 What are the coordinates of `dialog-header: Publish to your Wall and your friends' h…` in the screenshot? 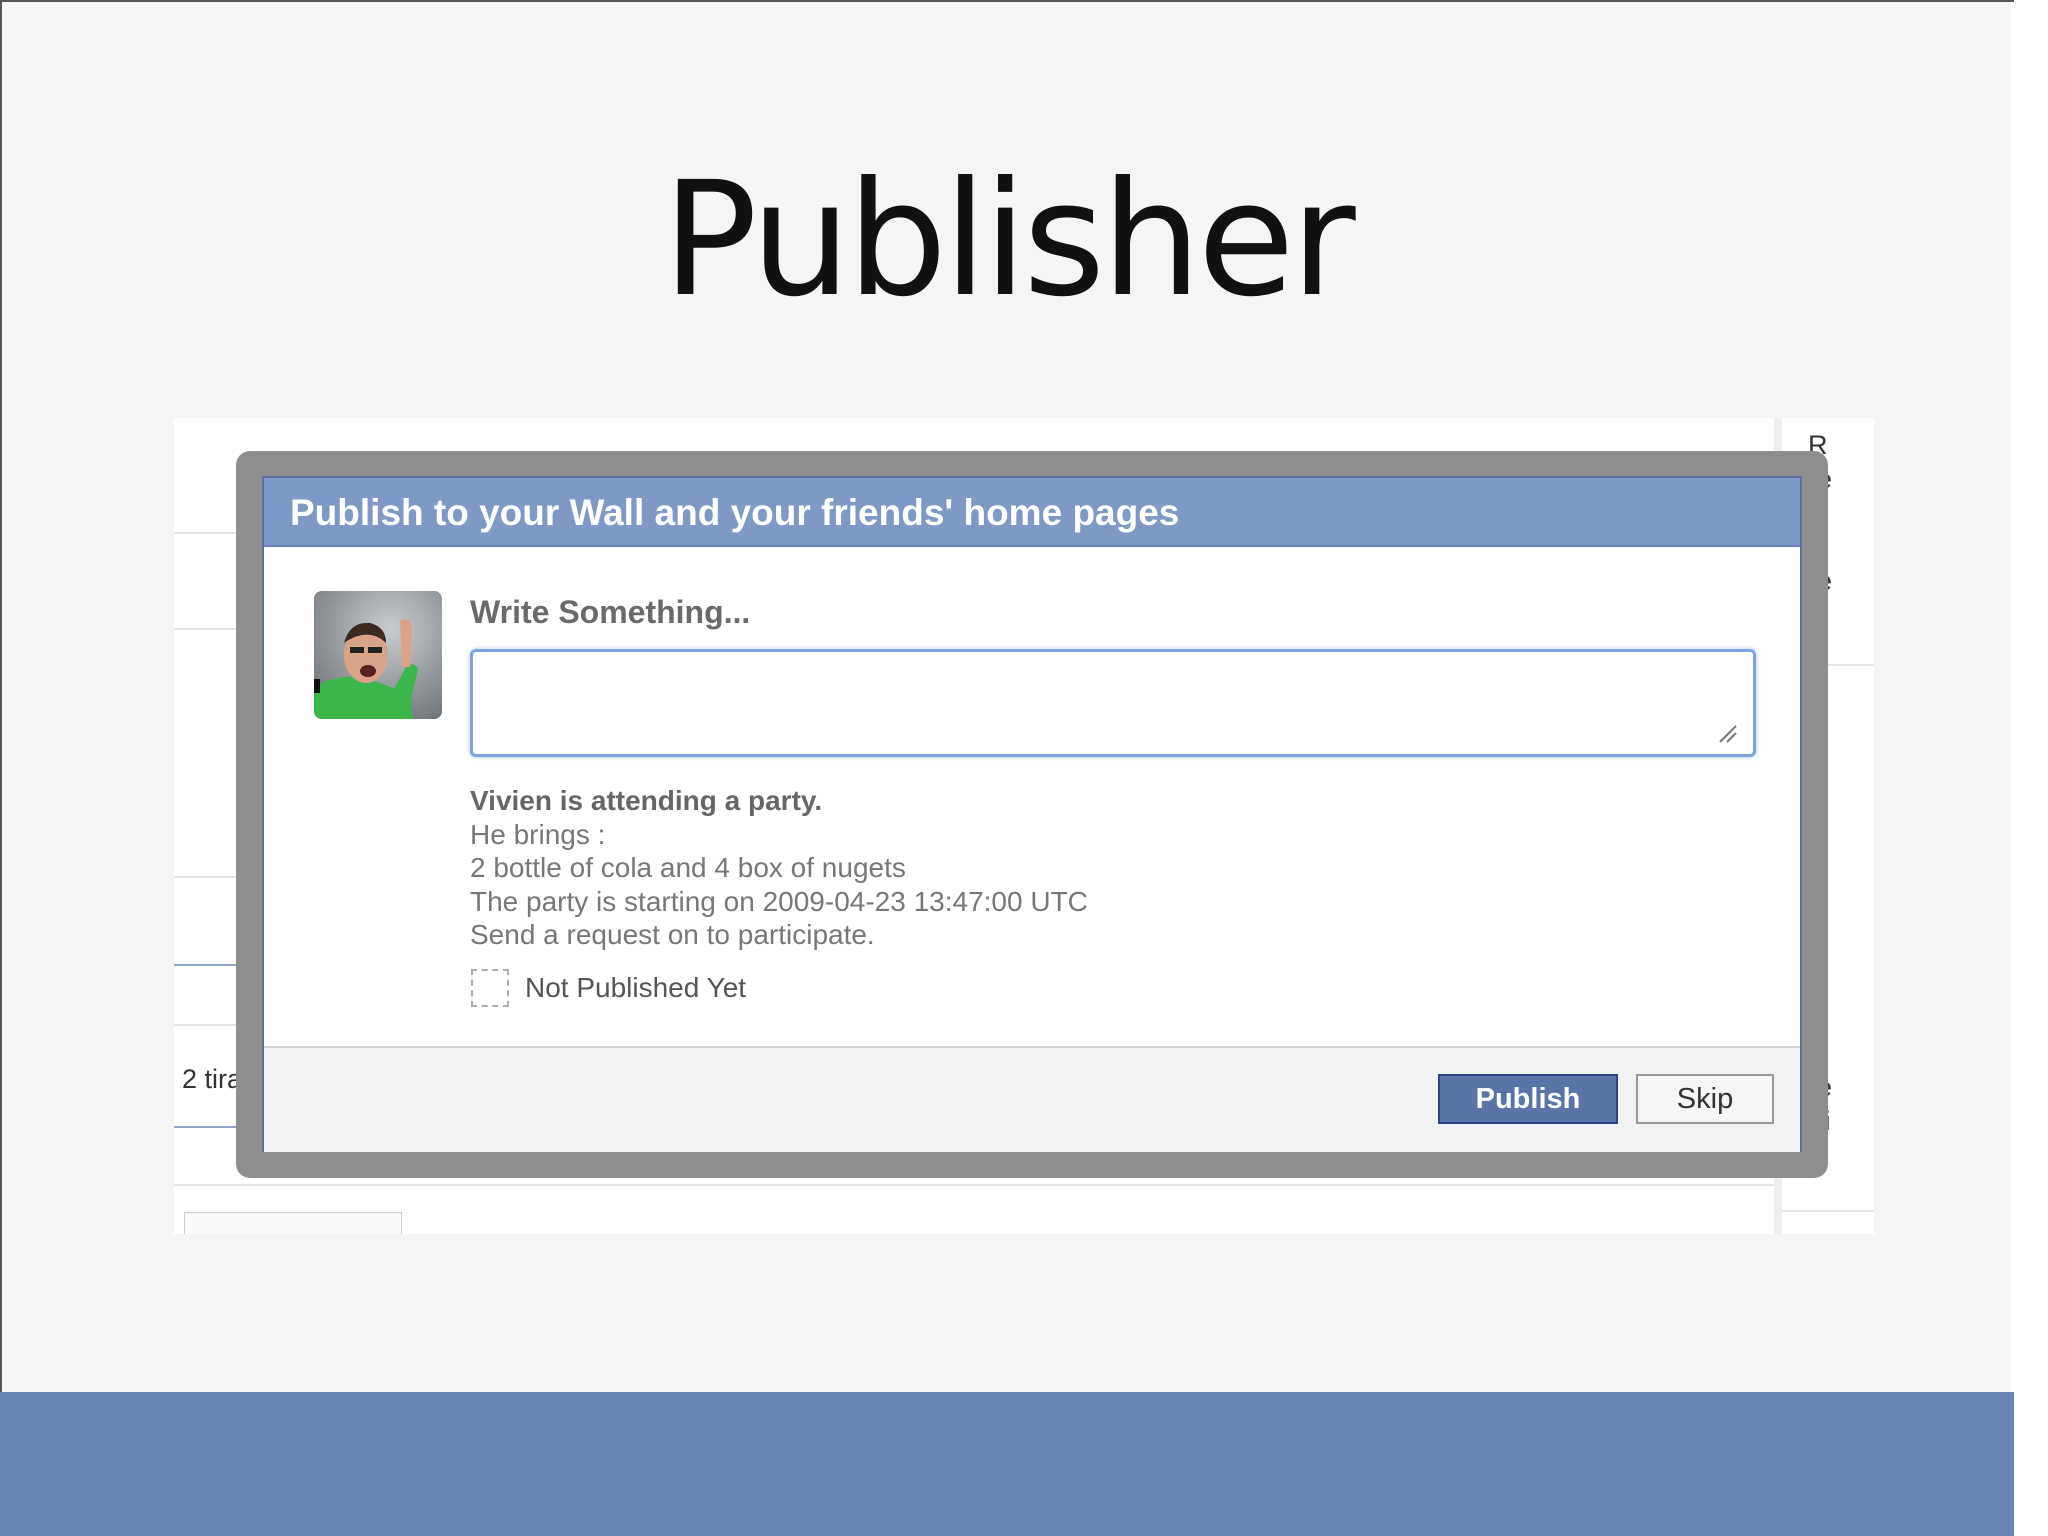 It's located at (1032, 512).